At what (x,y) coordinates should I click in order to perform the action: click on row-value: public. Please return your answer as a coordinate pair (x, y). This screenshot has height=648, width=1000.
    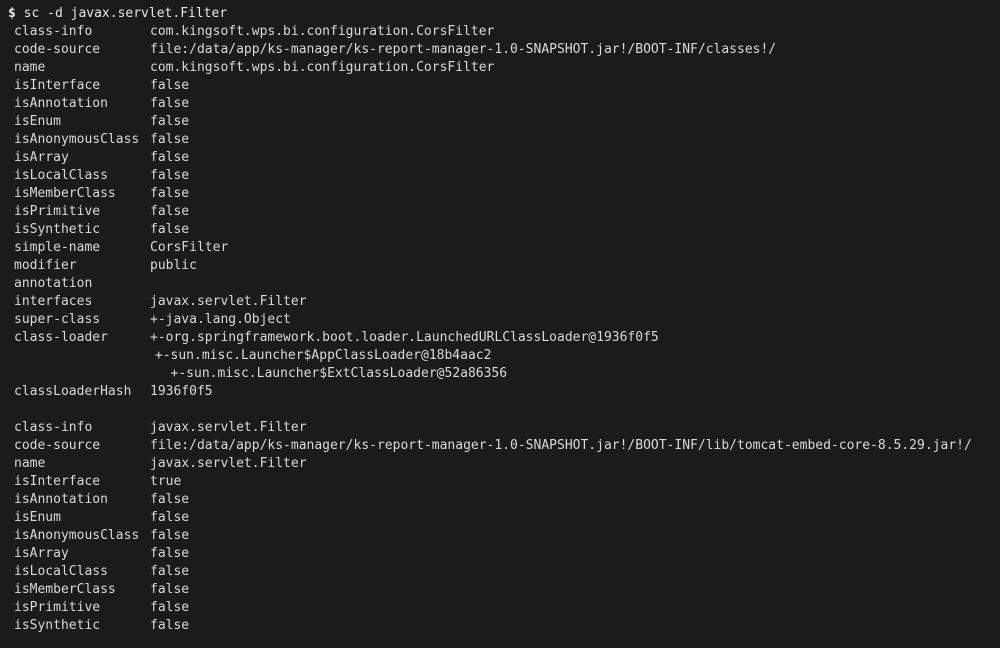
    Looking at the image, I should click on (173, 265).